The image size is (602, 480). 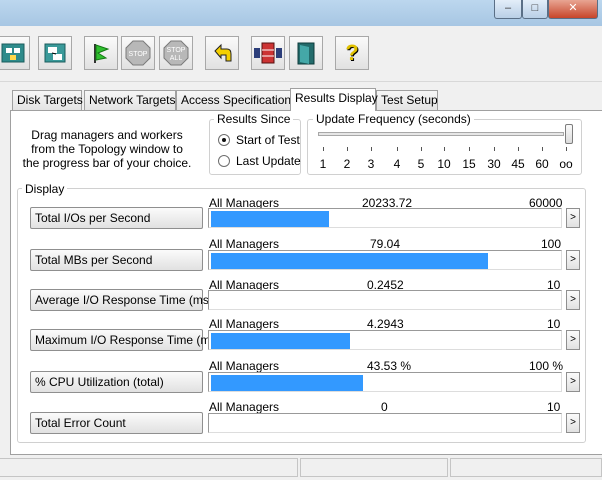 I want to click on update-frequency-slider-track, so click(x=441, y=134).